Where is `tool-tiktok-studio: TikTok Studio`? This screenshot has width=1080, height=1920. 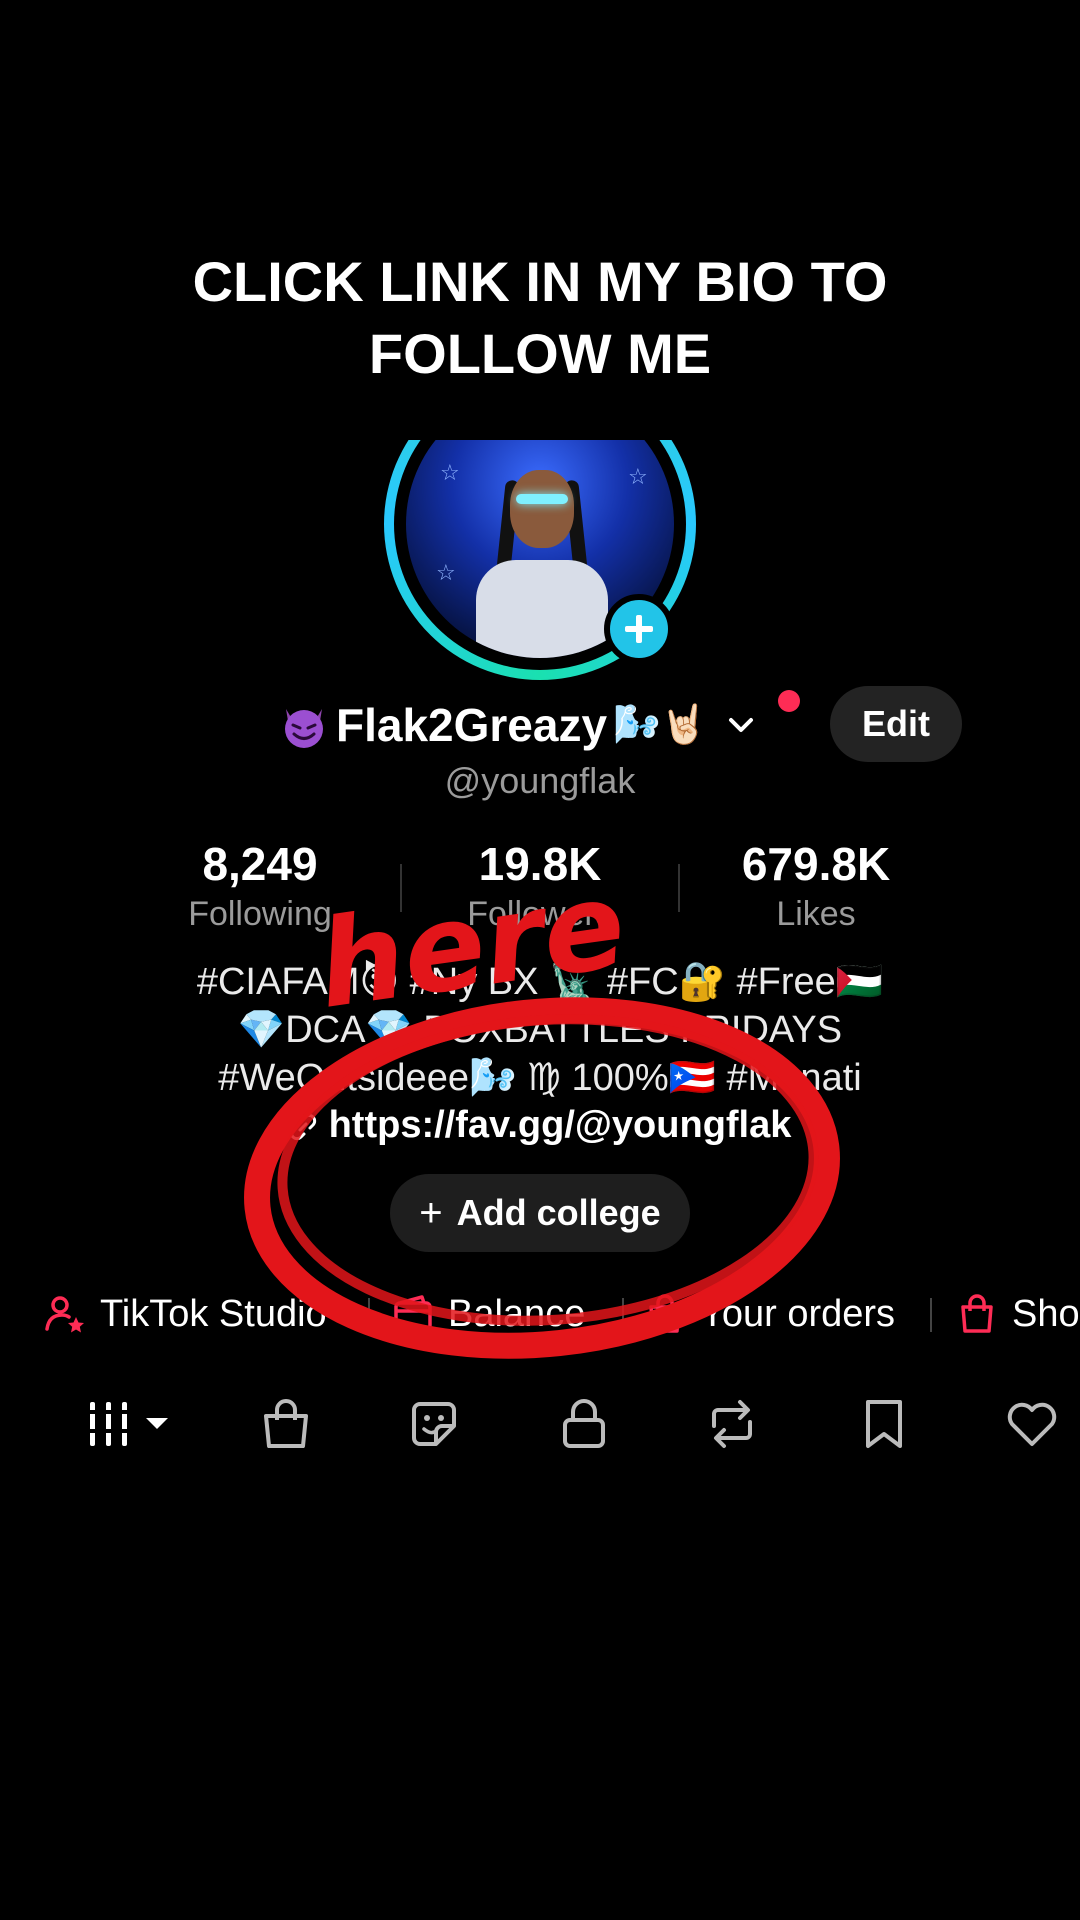
tool-tiktok-studio: TikTok Studio is located at coordinates (185, 1314).